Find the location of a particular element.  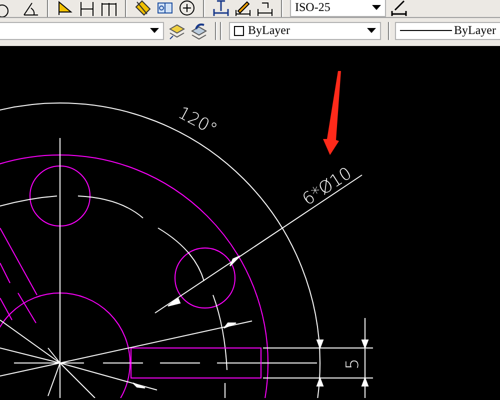

dimension-edit-icon is located at coordinates (221, 8).